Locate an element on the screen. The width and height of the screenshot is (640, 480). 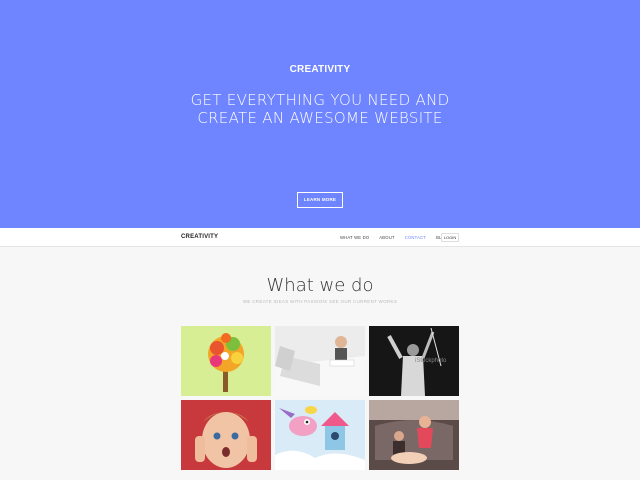
reading-photo is located at coordinates (320, 361).